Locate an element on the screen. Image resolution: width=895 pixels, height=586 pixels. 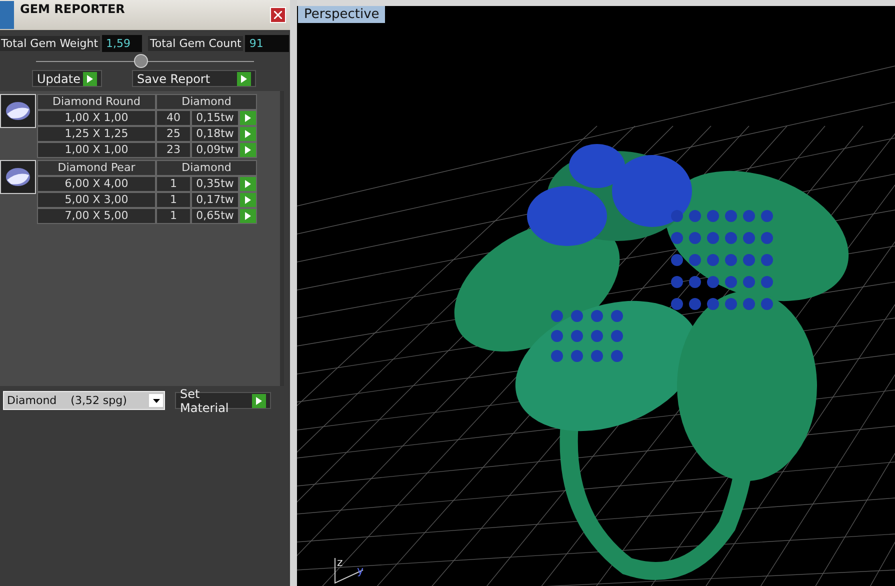
gem-size: 7,00 X 5,00 is located at coordinates (96, 216).